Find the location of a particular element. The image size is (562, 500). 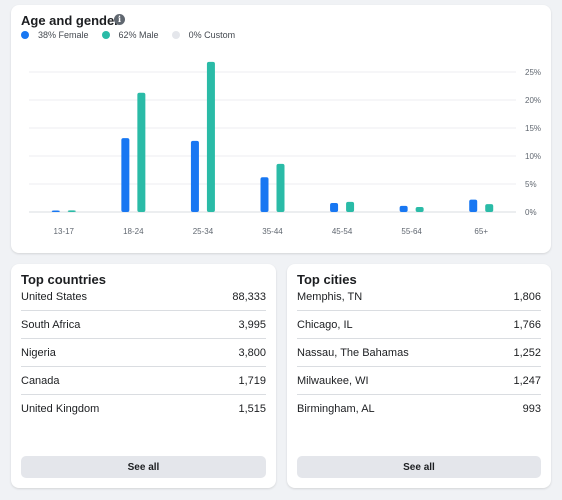

bar-male-65+ is located at coordinates (489, 208).